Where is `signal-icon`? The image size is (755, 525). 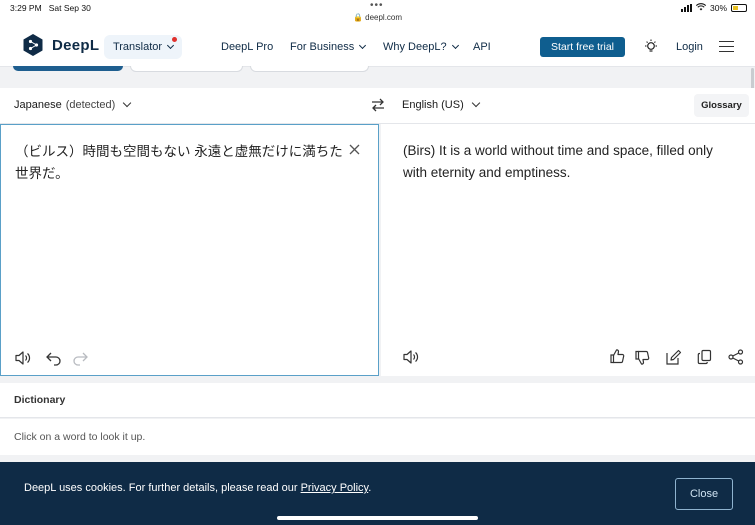
signal-icon is located at coordinates (686, 8).